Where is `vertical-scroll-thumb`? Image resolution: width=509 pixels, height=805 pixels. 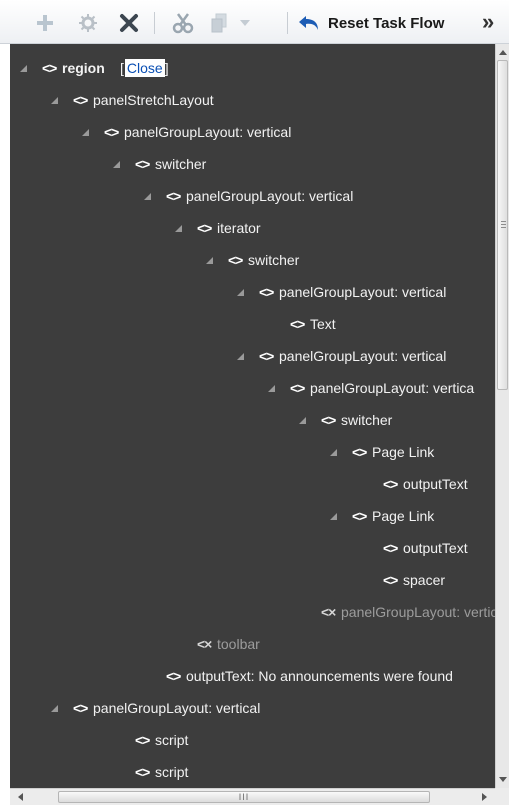
vertical-scroll-thumb is located at coordinates (502, 225).